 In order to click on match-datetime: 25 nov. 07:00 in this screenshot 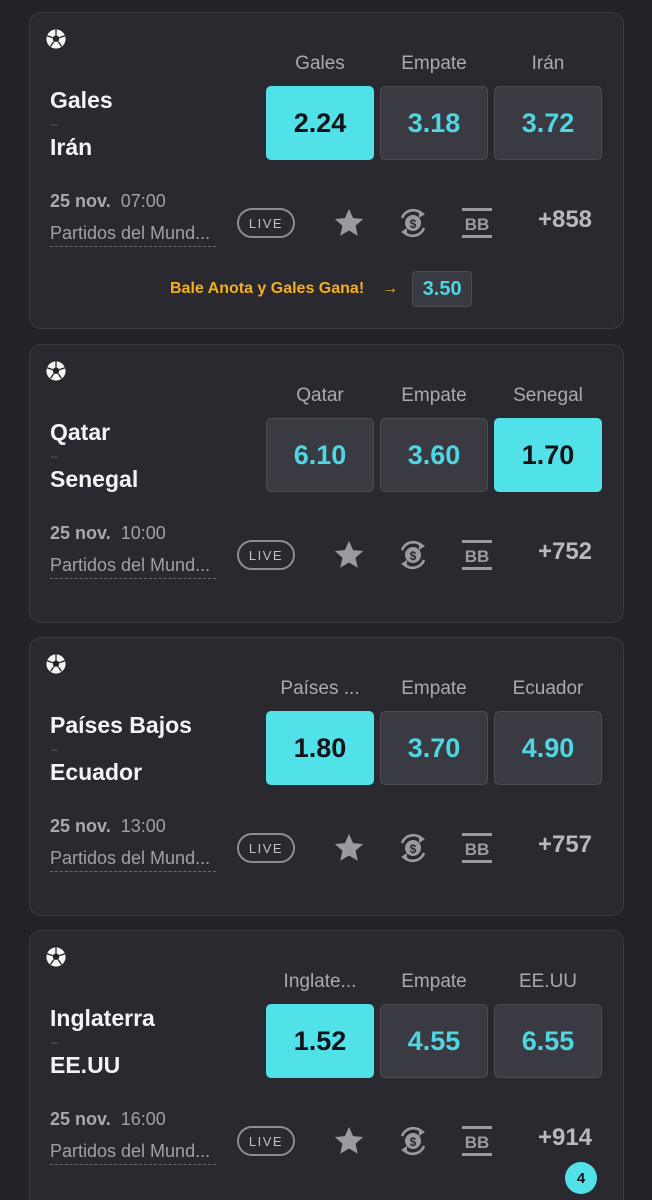, I will do `click(135, 201)`.